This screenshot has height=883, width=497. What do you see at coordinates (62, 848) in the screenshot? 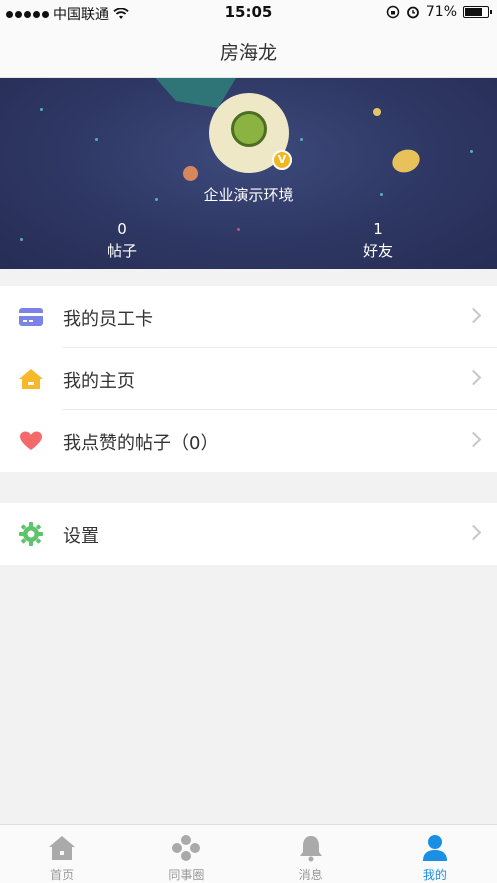
I see `home-tab-icon` at bounding box center [62, 848].